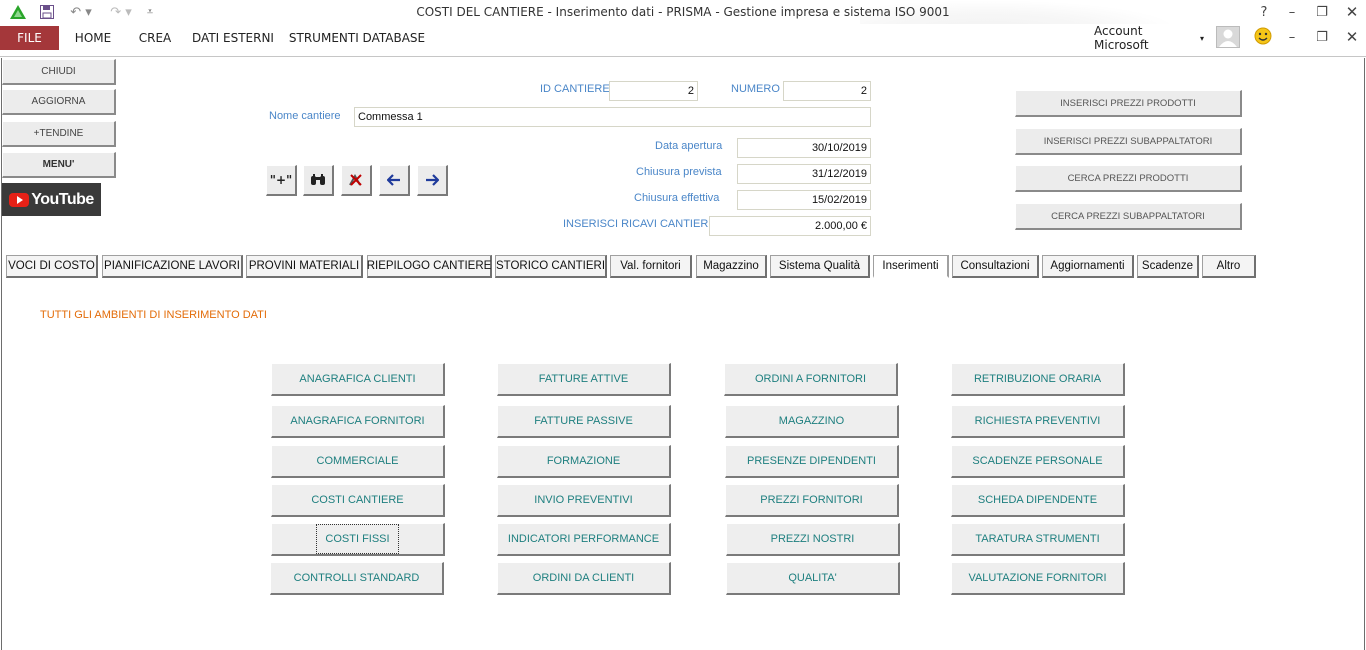 The image size is (1366, 650). I want to click on tab-inserimenti: Inserimenti, so click(911, 266).